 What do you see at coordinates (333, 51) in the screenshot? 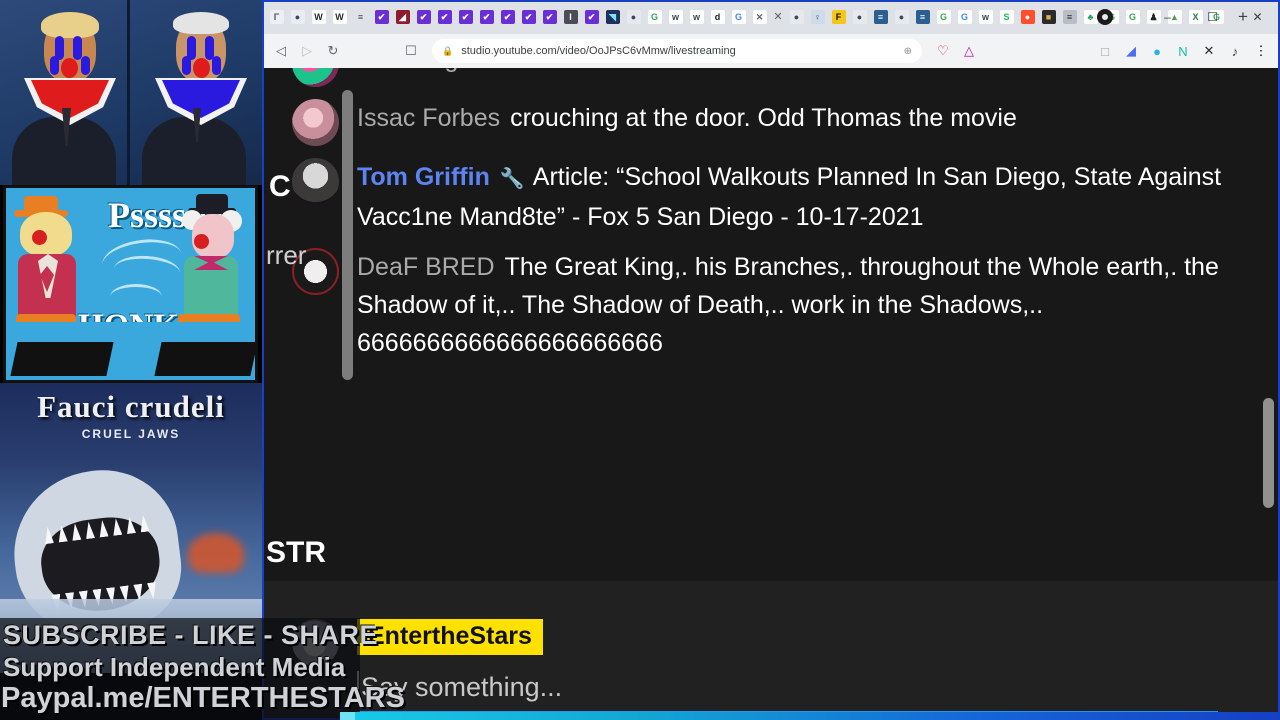
I see `reload-button: ↻` at bounding box center [333, 51].